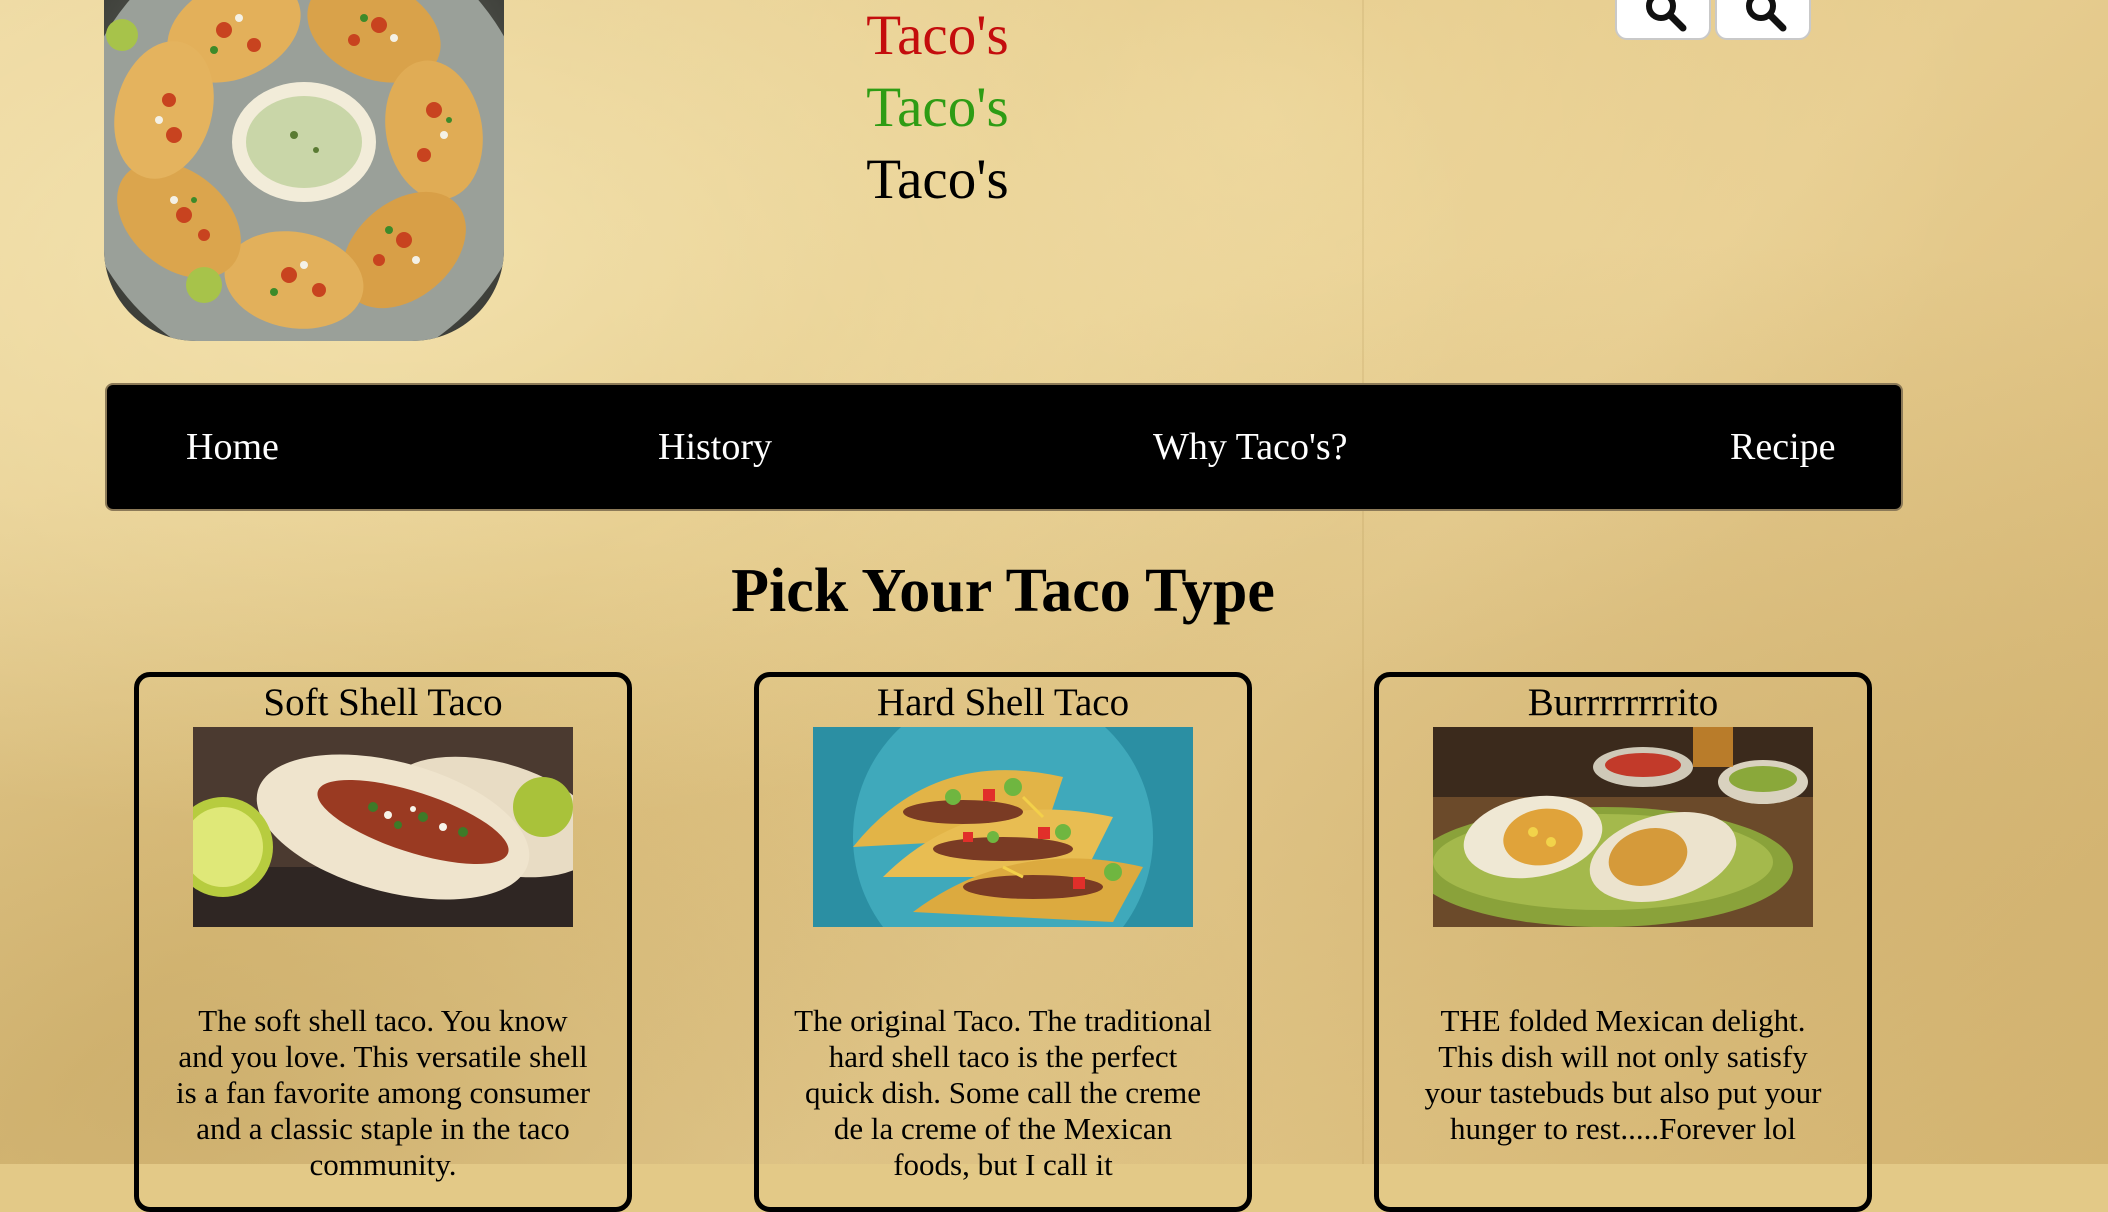  What do you see at coordinates (1783, 447) in the screenshot?
I see `nav-recipe: Recipe` at bounding box center [1783, 447].